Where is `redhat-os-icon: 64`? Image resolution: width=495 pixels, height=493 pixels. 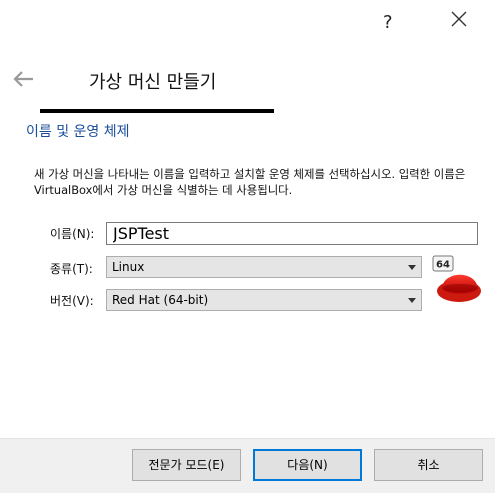
redhat-os-icon: 64 is located at coordinates (456, 278).